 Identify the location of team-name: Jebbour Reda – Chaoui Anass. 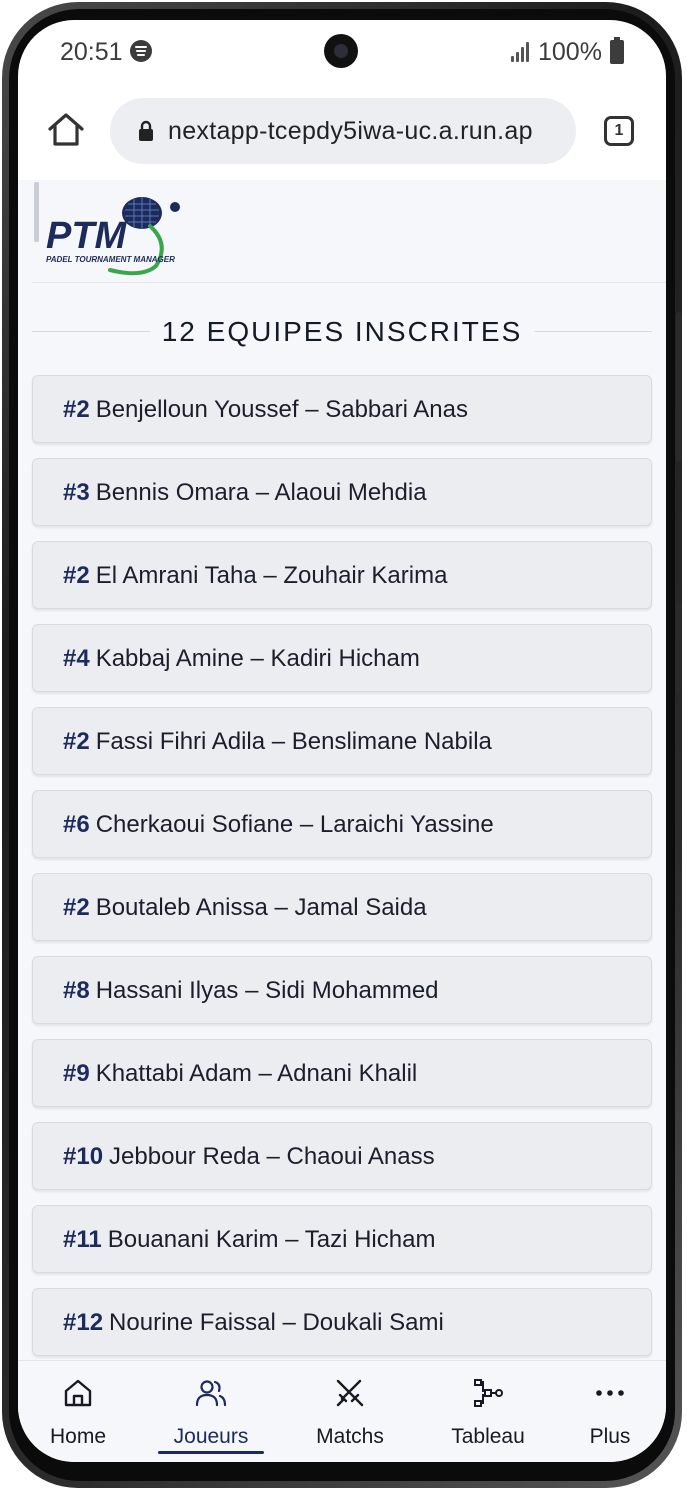
(272, 1156).